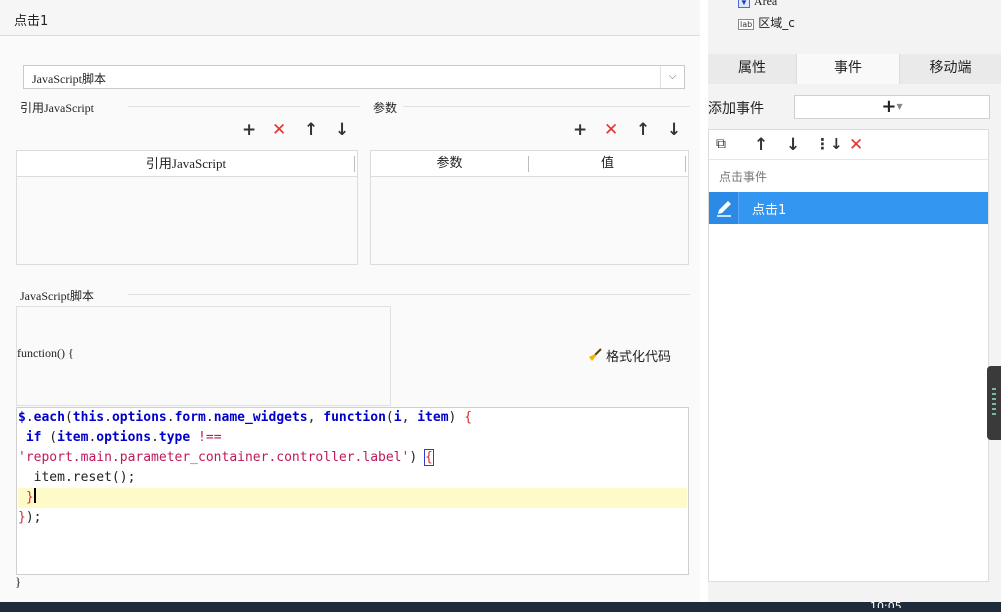 The height and width of the screenshot is (612, 1001). I want to click on params-table-header: 参数 值, so click(529, 164).